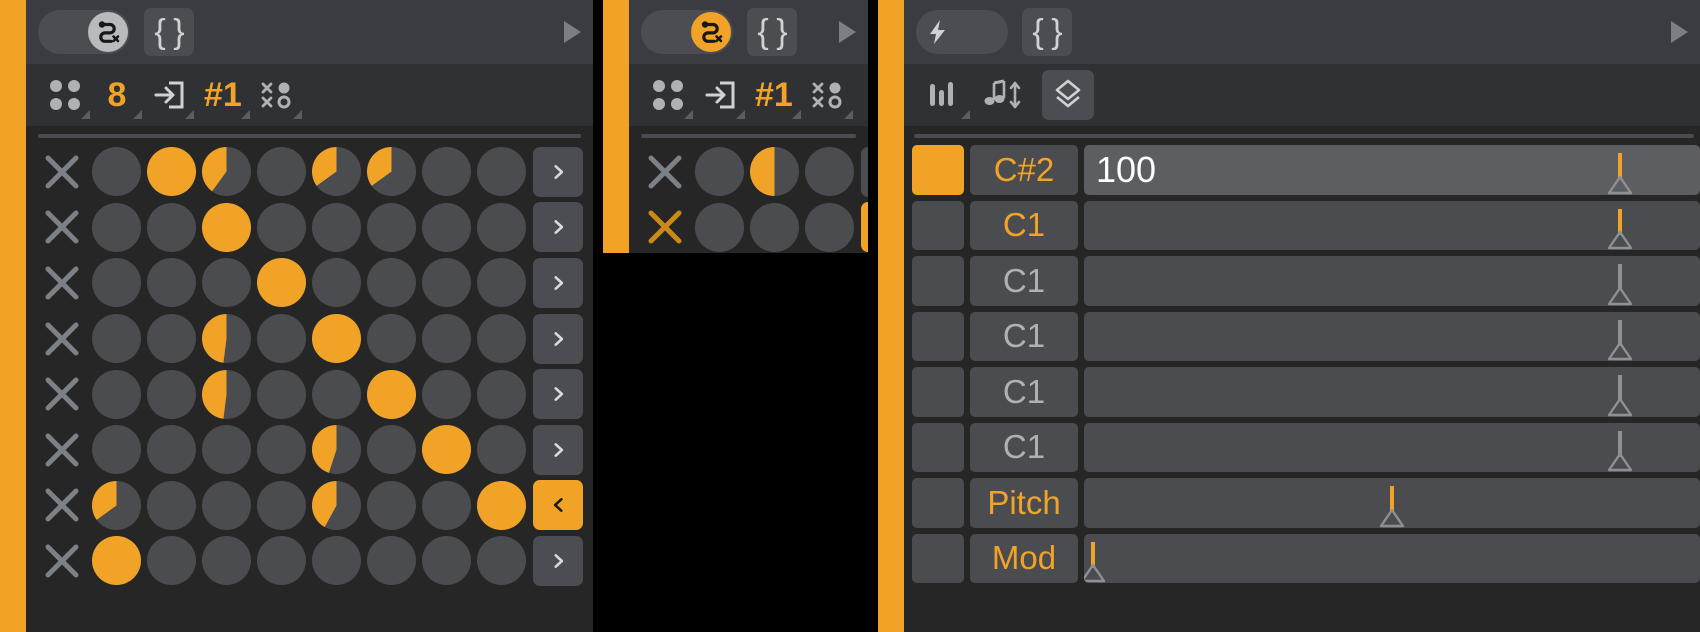 The width and height of the screenshot is (1700, 632). I want to click on middle-braces-button: { }, so click(772, 32).